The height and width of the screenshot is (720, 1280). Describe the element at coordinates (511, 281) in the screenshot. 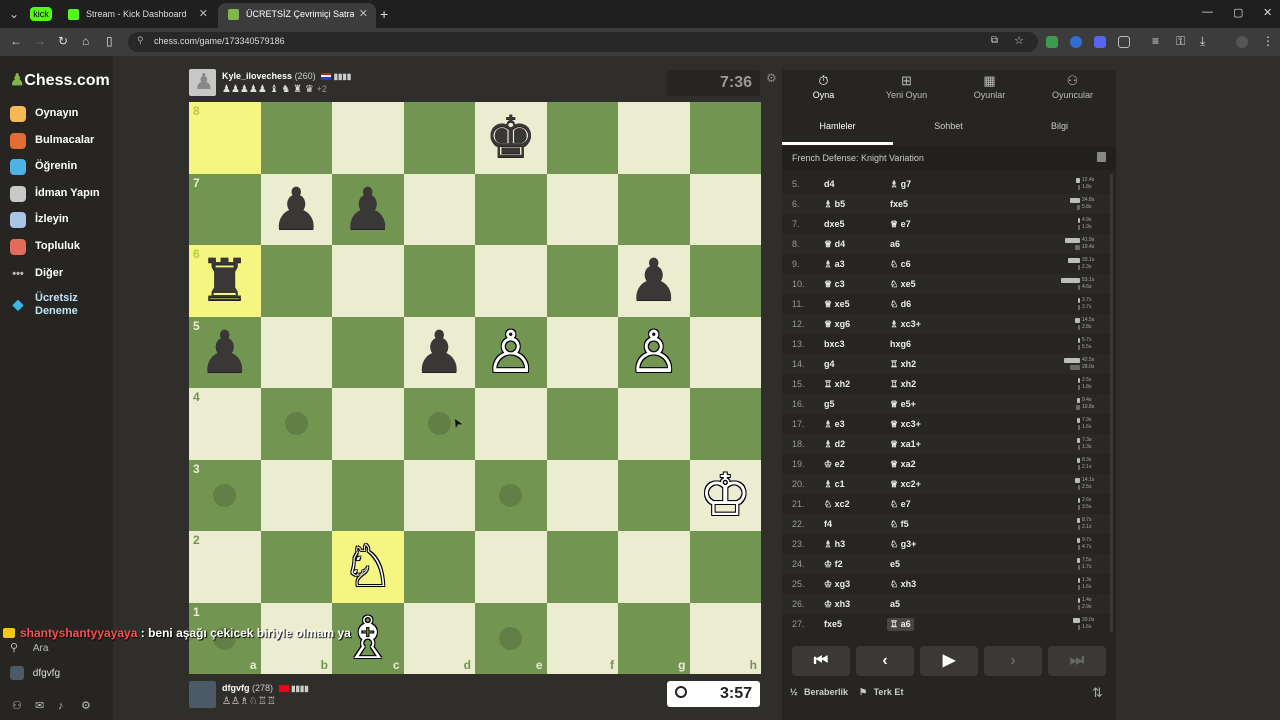

I see `square-e6` at that location.